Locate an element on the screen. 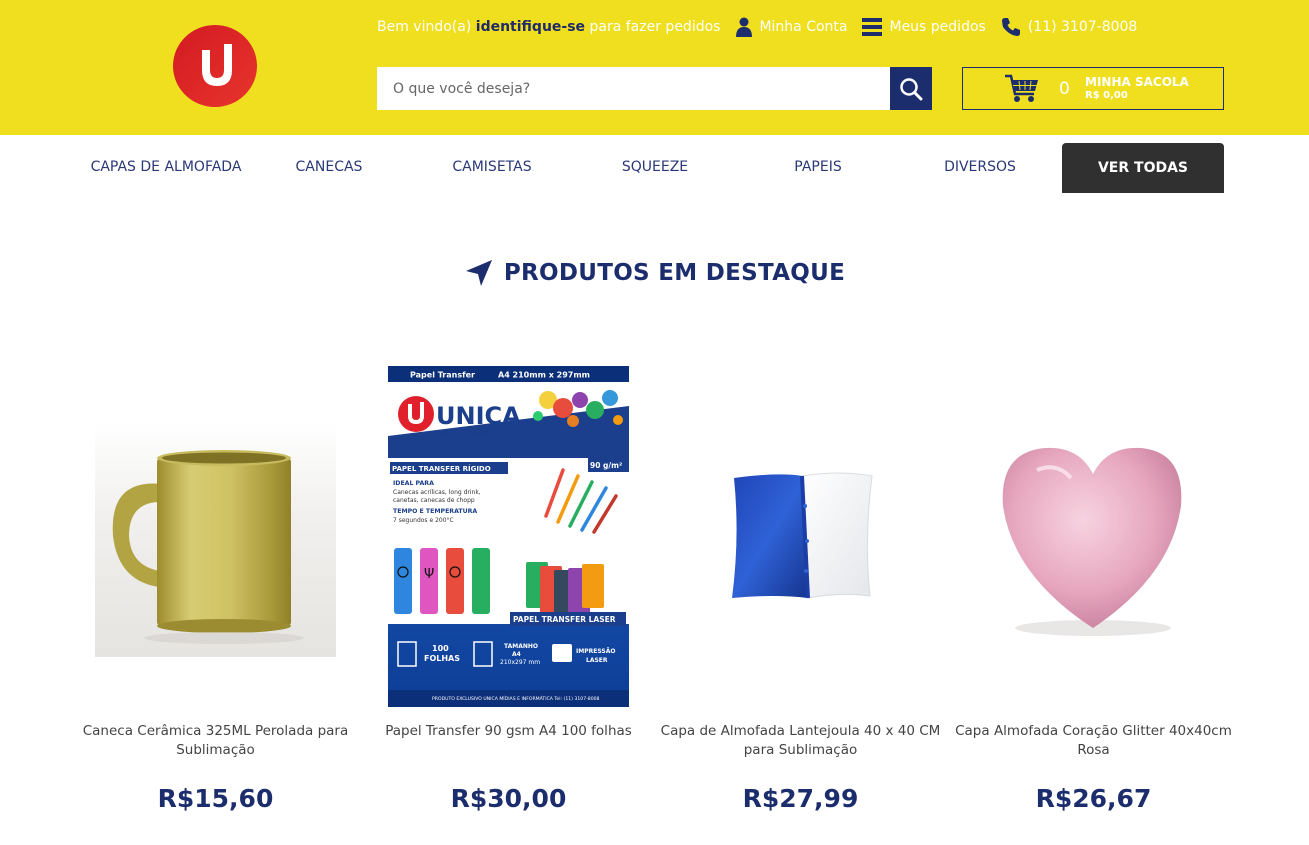  paper-ideal-label: IDEAL PARA is located at coordinates (413, 483).